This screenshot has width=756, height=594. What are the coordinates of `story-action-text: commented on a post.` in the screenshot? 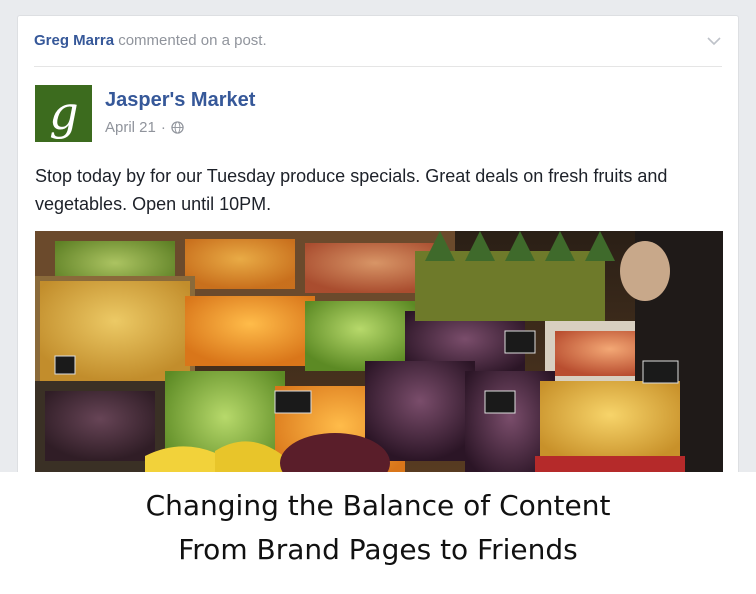 It's located at (192, 40).